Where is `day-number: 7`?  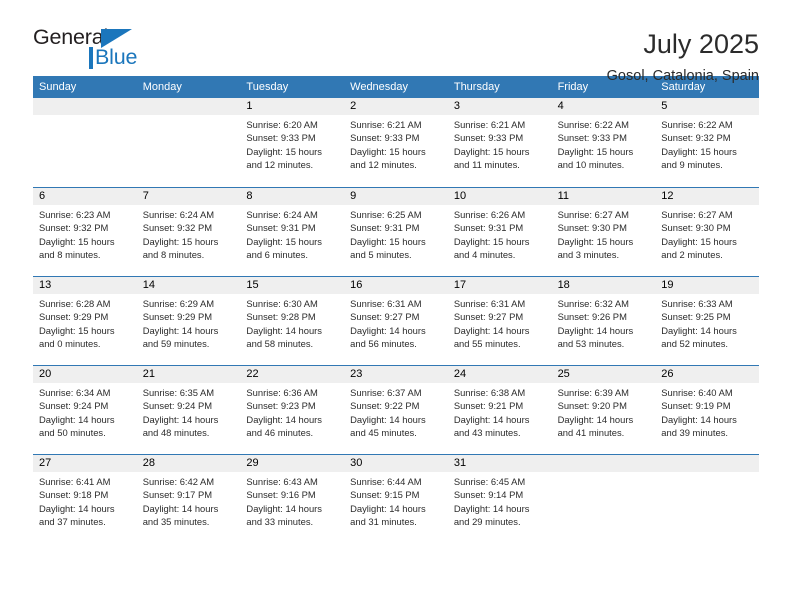 day-number: 7 is located at coordinates (188, 196).